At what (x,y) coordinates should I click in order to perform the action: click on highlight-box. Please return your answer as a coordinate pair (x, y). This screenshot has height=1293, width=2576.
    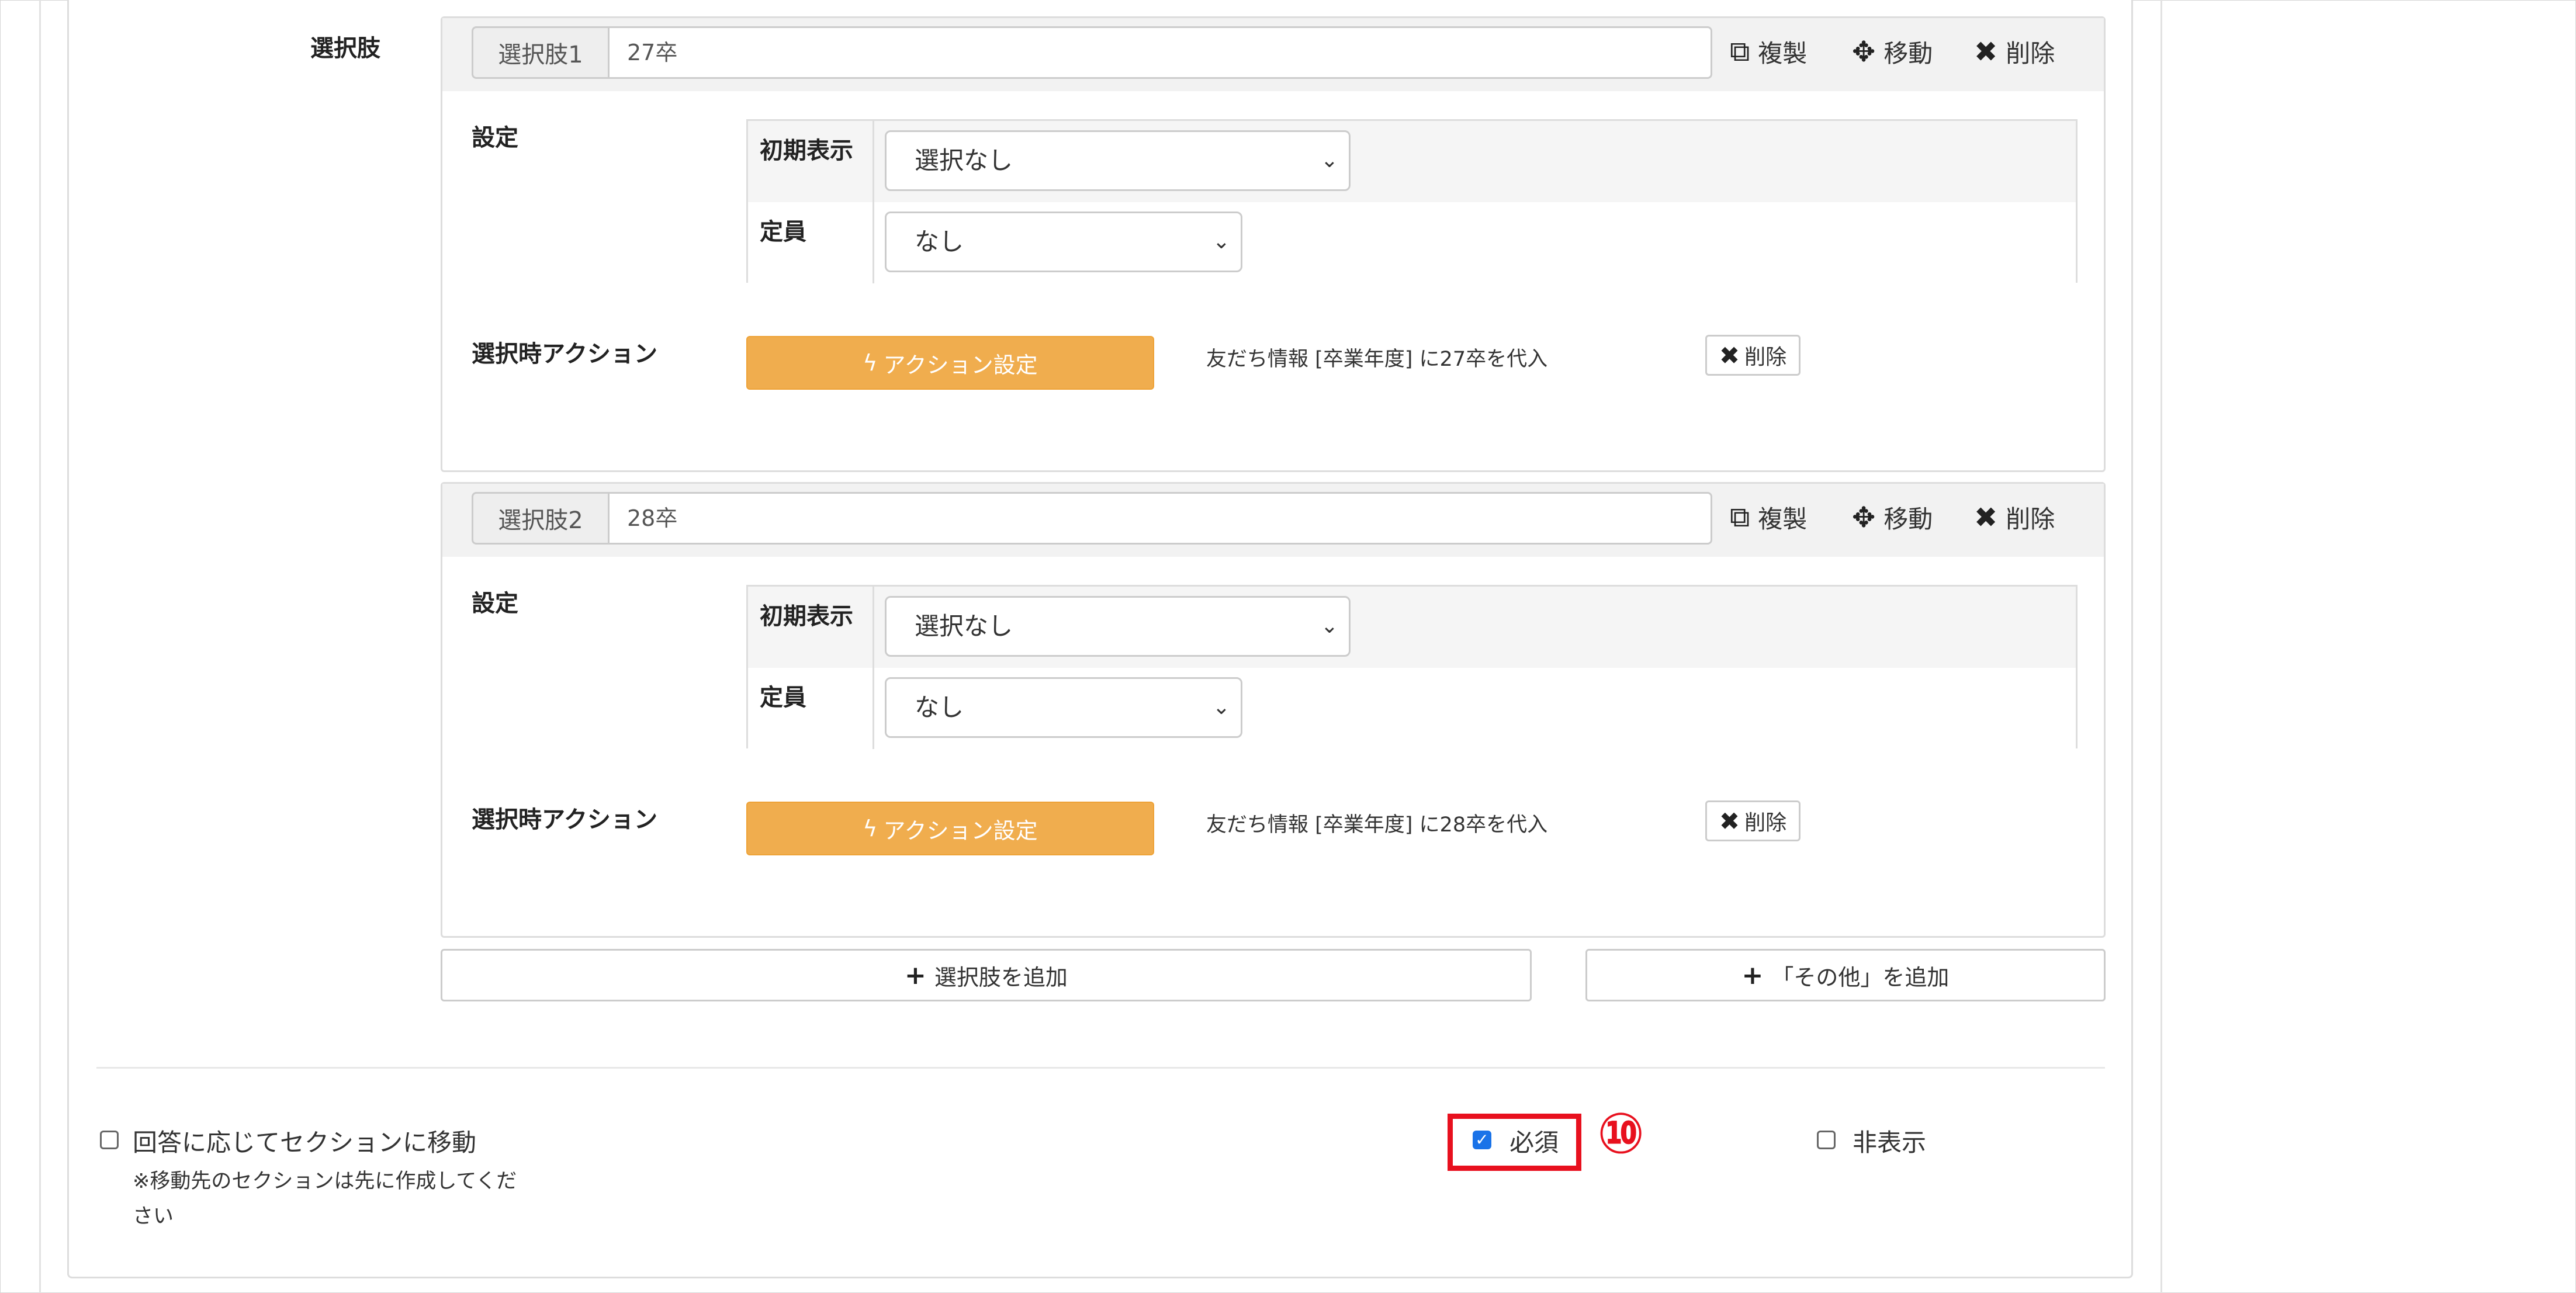
    Looking at the image, I should click on (1515, 1142).